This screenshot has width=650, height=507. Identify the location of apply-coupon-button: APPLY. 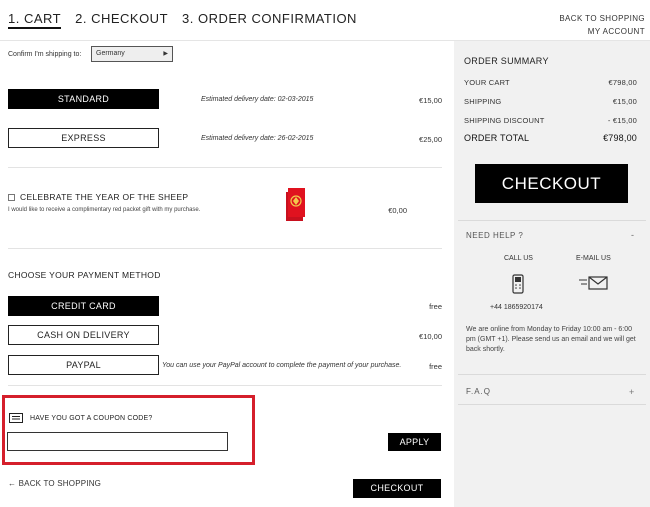
(414, 442).